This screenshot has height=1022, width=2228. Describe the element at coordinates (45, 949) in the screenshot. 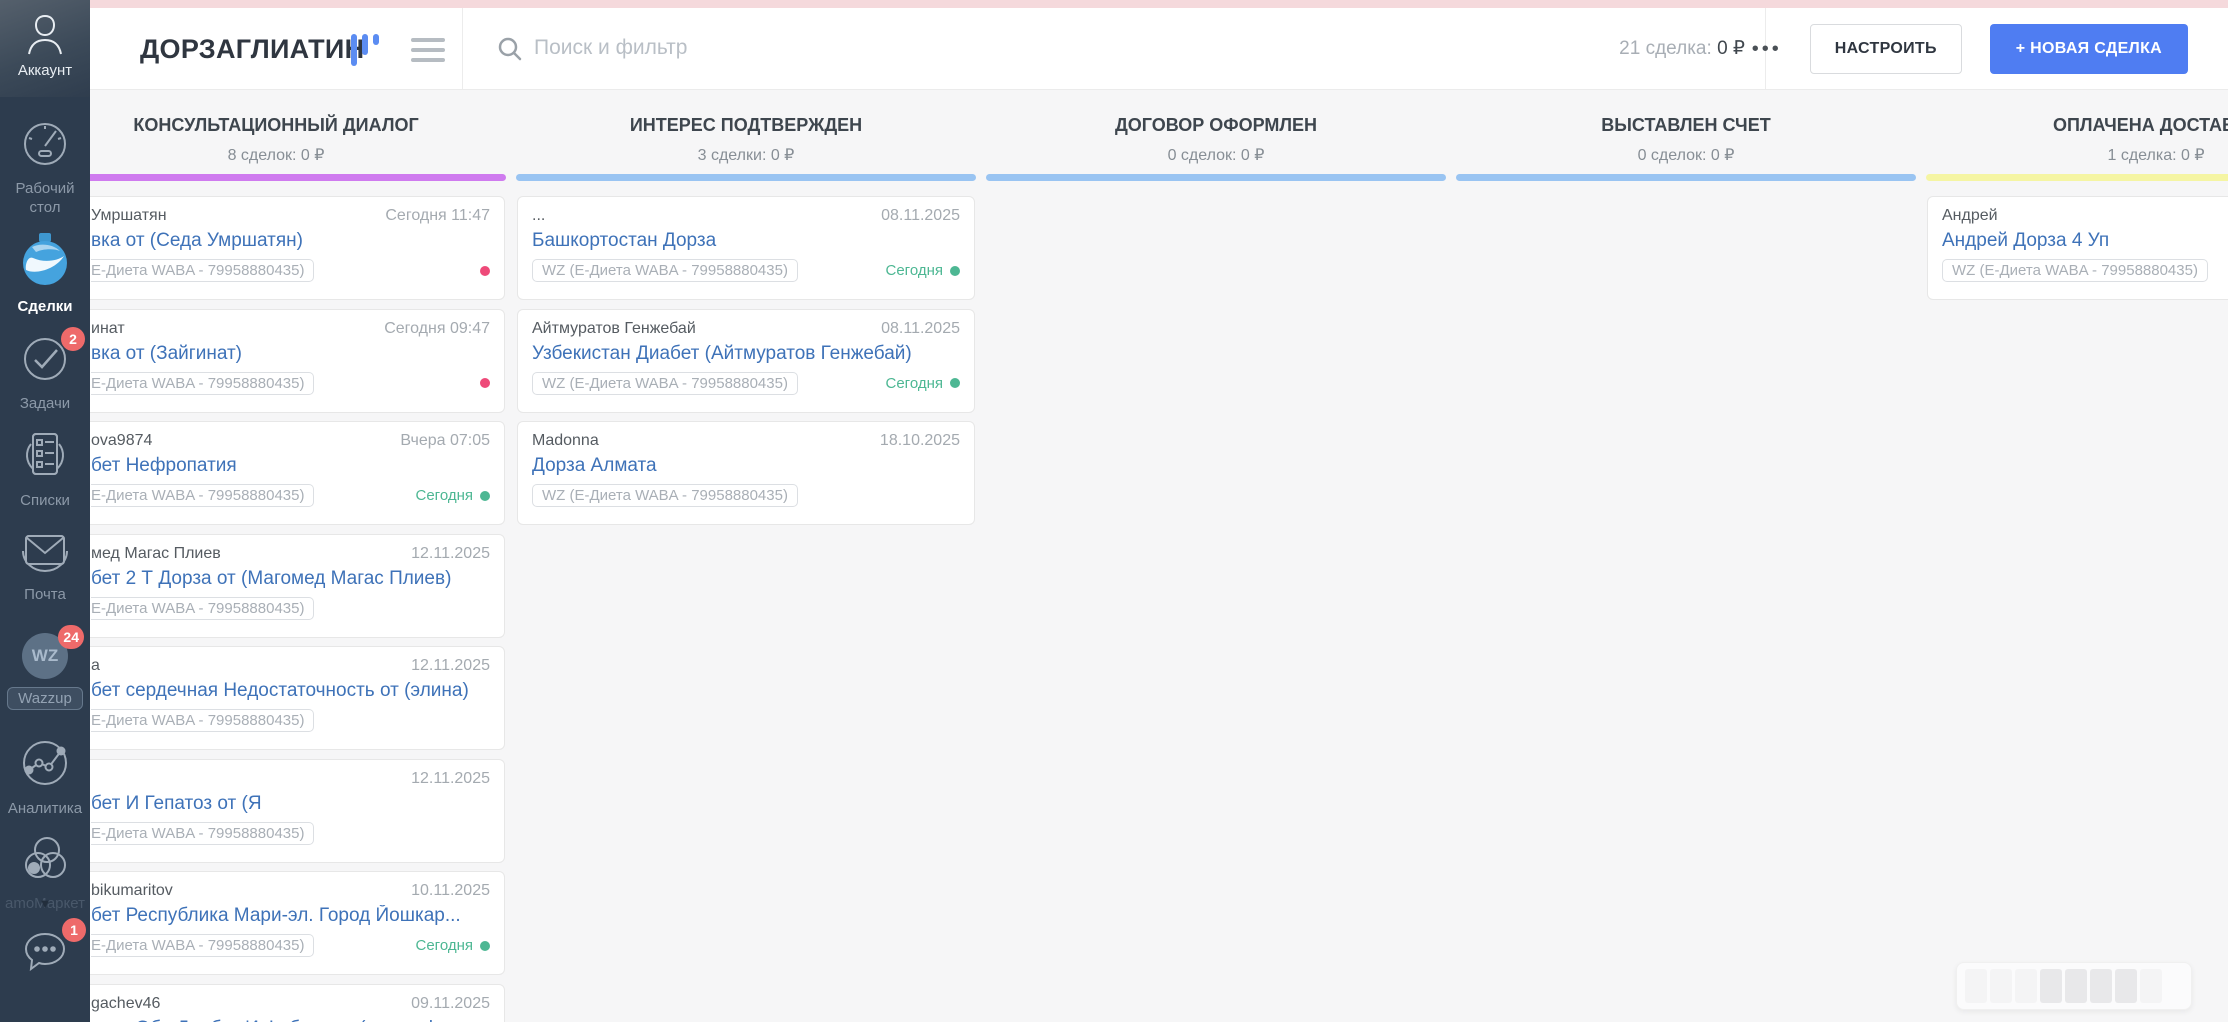

I see `sidebar-item-chat: 1` at that location.